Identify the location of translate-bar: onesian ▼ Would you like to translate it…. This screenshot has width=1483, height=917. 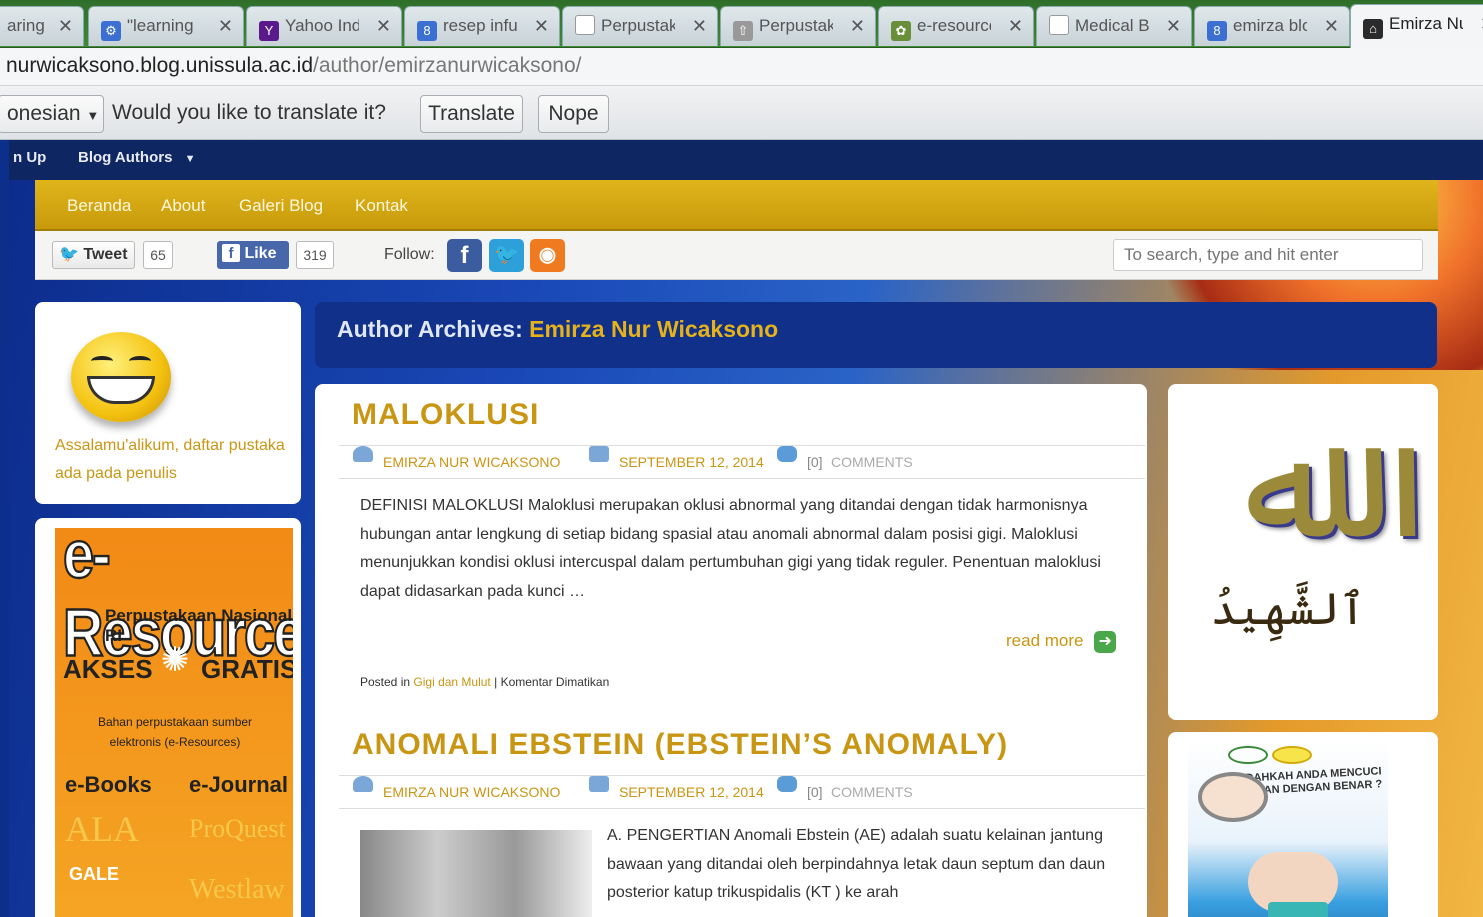
(741, 113).